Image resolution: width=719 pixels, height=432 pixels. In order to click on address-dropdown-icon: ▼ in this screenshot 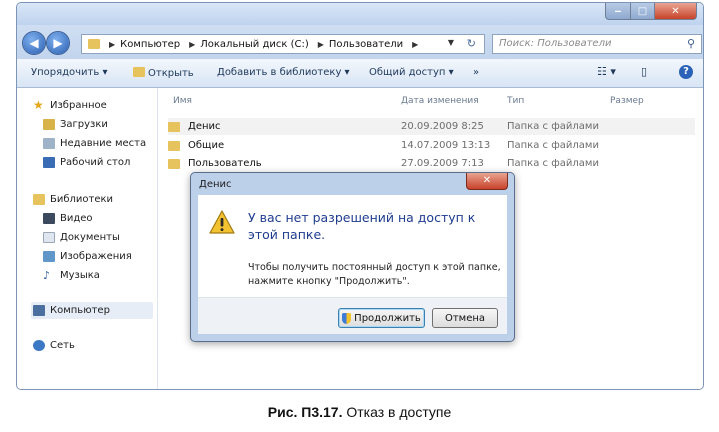, I will do `click(451, 42)`.